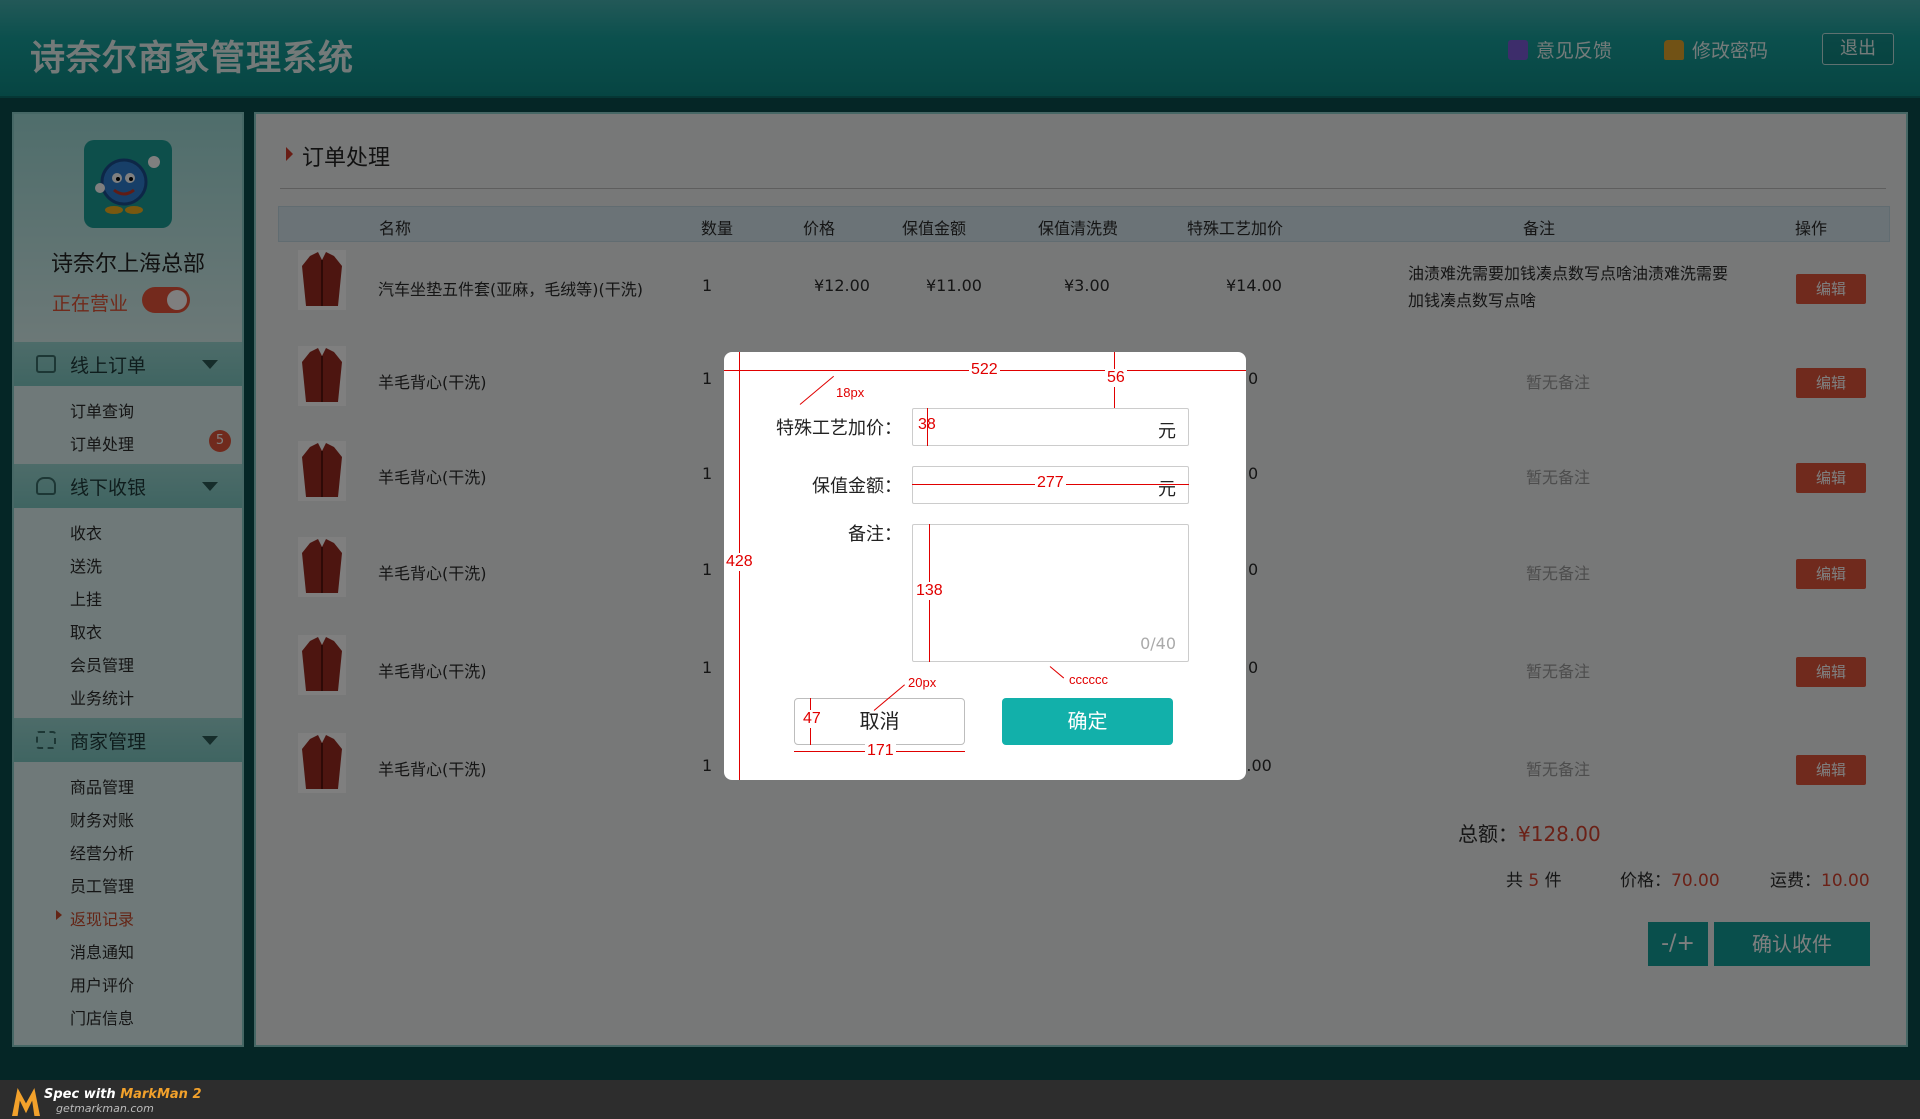  What do you see at coordinates (26, 1102) in the screenshot?
I see `markman-logo-icon` at bounding box center [26, 1102].